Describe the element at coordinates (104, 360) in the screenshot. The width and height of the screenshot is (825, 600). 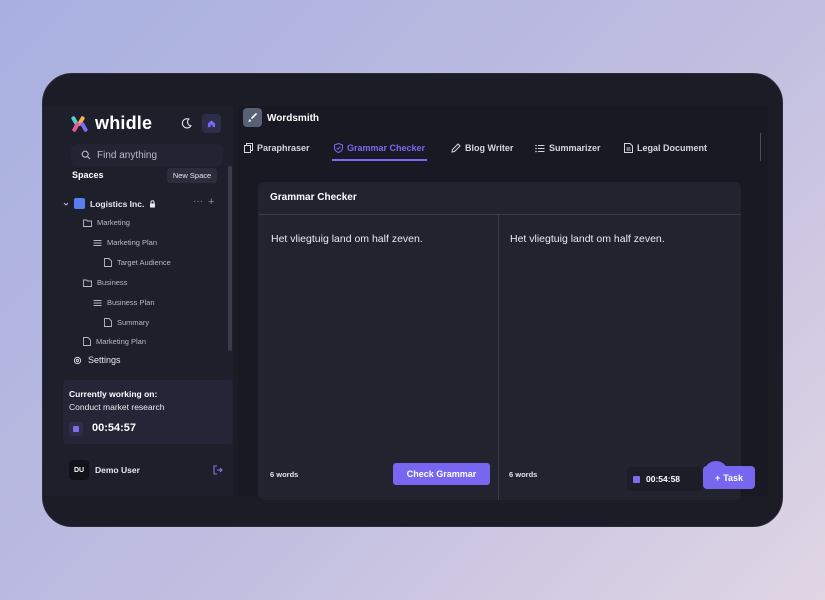
I see `settings-label: Settings` at that location.